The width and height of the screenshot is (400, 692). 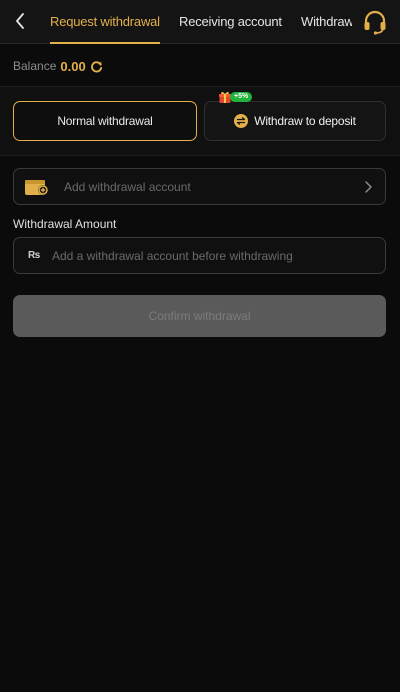 What do you see at coordinates (65, 224) in the screenshot?
I see `withdrawal-amount-label: Withdrawal Amount` at bounding box center [65, 224].